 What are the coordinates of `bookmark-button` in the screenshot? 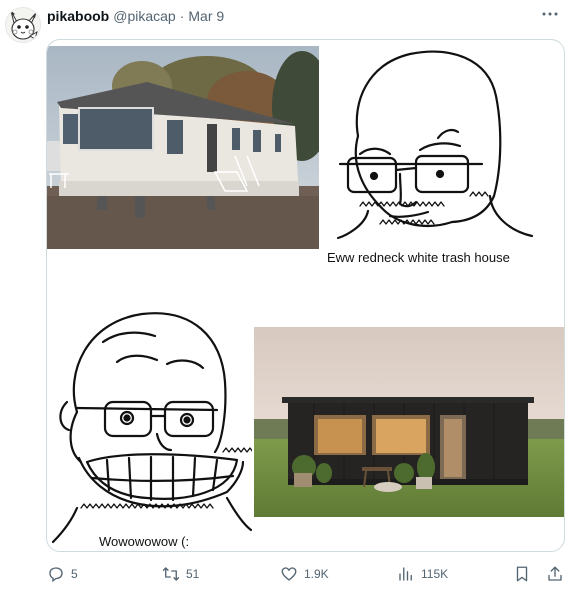 It's located at (522, 574).